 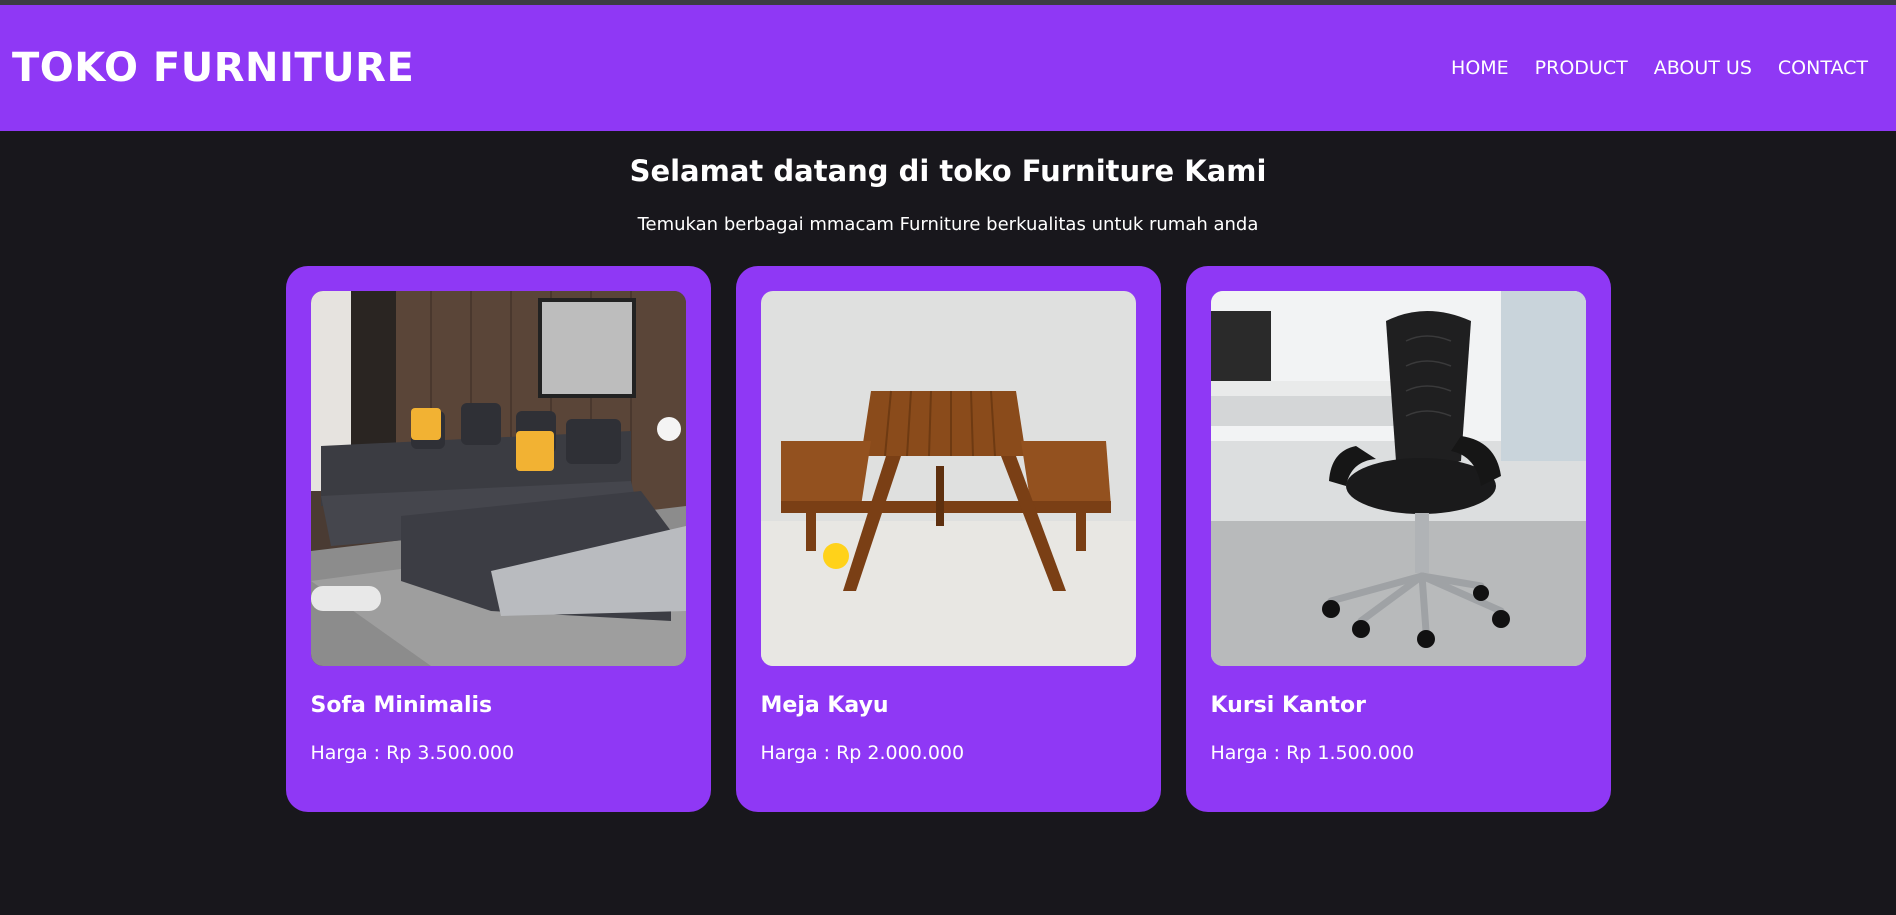 I want to click on product-name: Sofa Minimalis, so click(x=401, y=705).